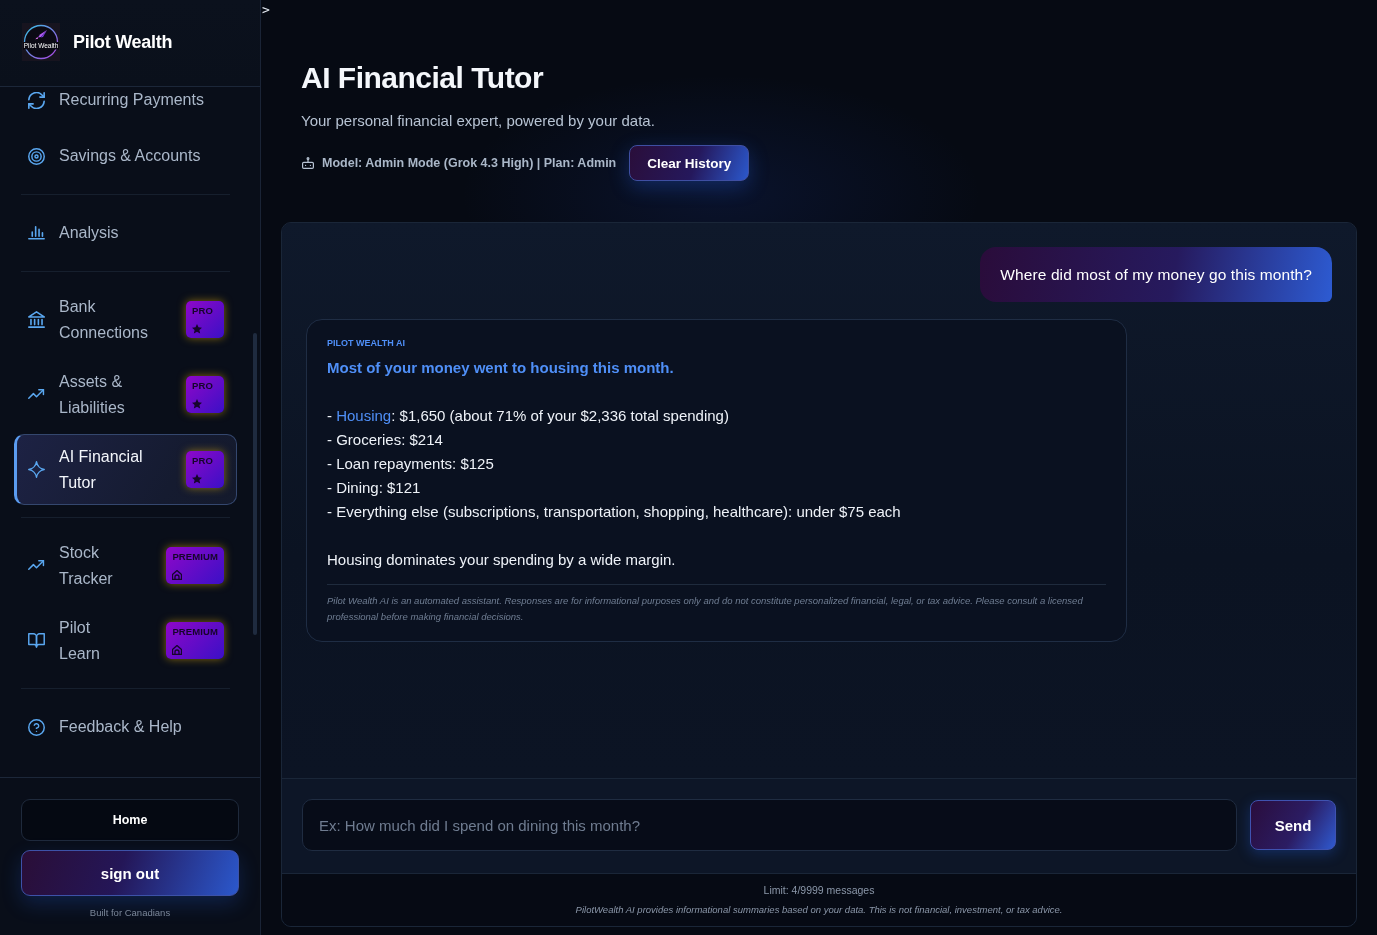  What do you see at coordinates (36, 319) in the screenshot?
I see `bank-icon` at bounding box center [36, 319].